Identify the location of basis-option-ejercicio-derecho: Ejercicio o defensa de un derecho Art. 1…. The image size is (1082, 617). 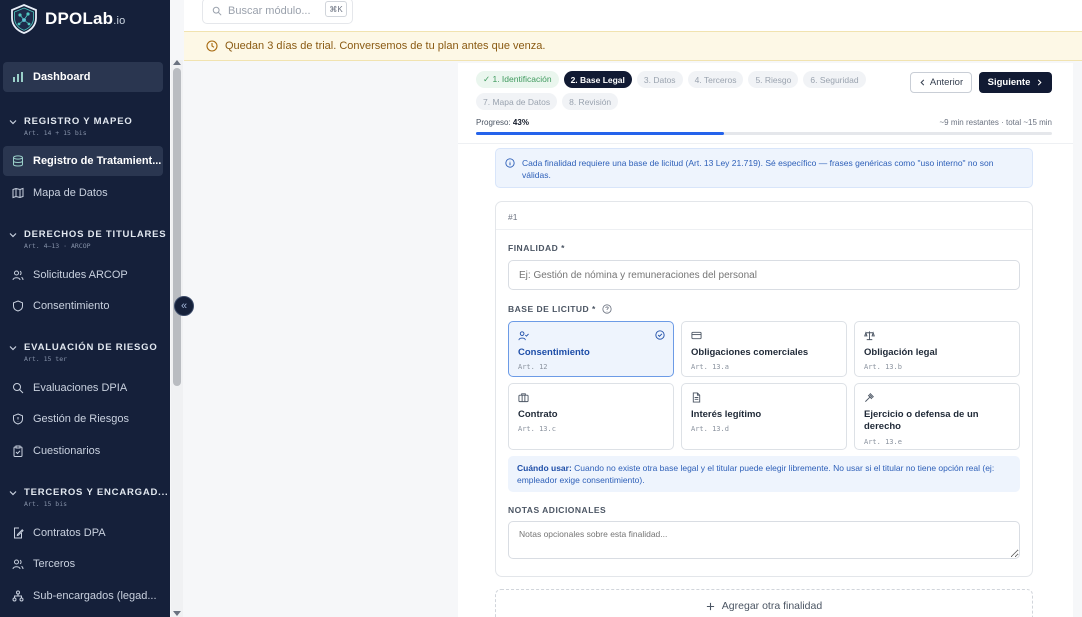
(937, 416).